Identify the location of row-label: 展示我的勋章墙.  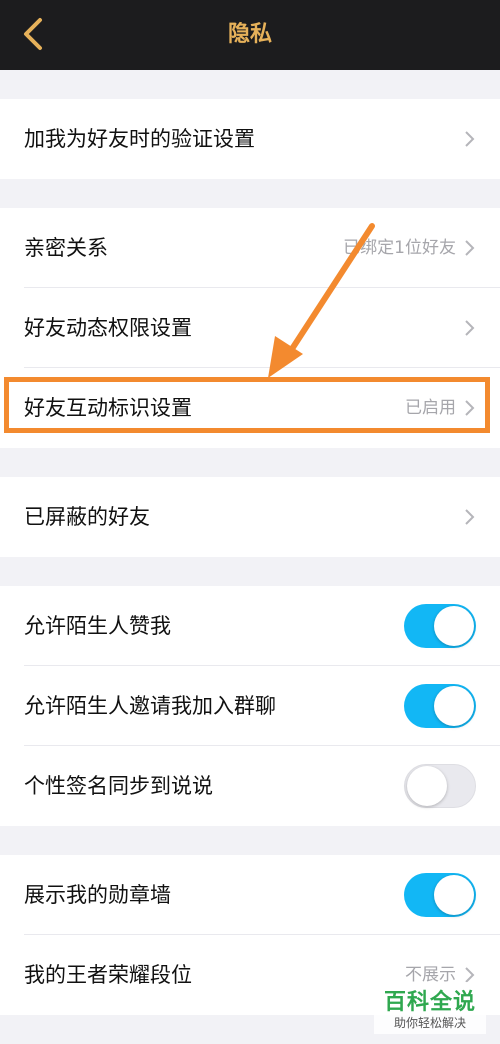
(97, 895).